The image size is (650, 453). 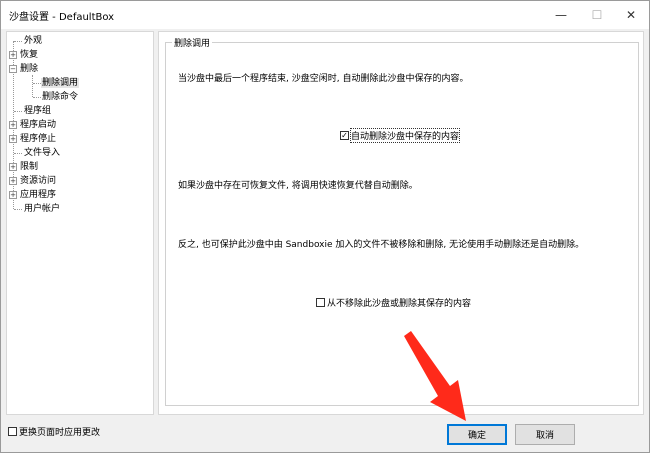 I want to click on tree-item-label: 程序启动, so click(x=38, y=125).